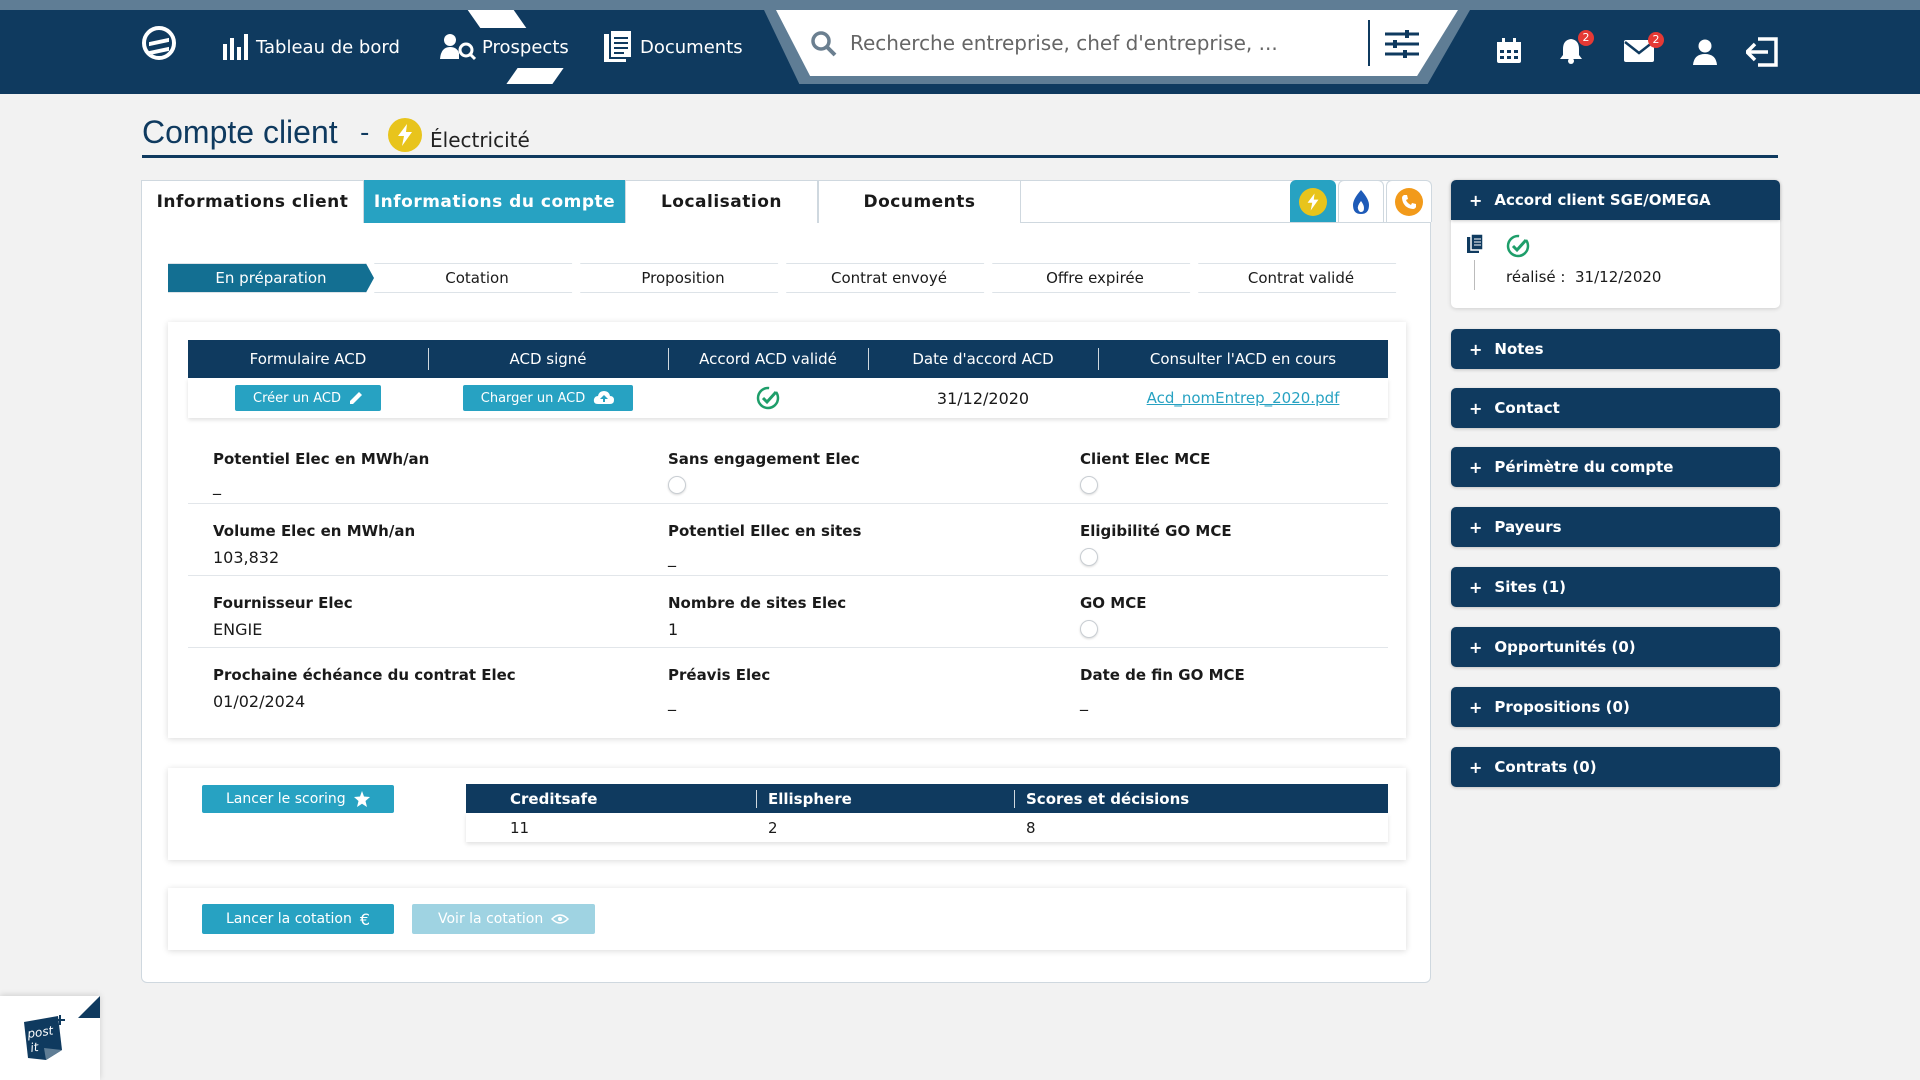 This screenshot has width=1920, height=1080. What do you see at coordinates (849, 684) in the screenshot?
I see `field-preavis: Préavis Elec _` at bounding box center [849, 684].